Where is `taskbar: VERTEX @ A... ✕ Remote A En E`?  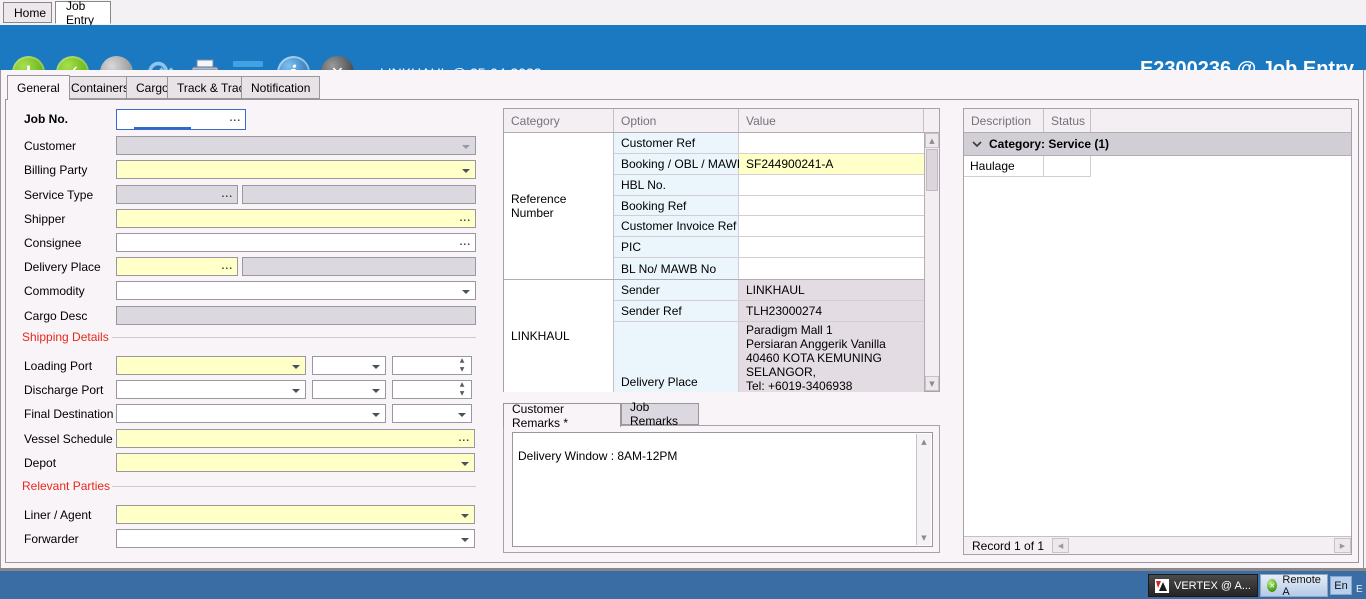
taskbar: VERTEX @ A... ✕ Remote A En E is located at coordinates (683, 585).